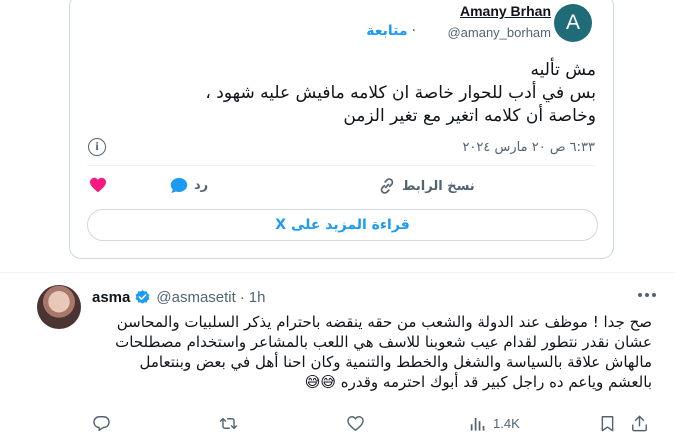 The width and height of the screenshot is (675, 444). Describe the element at coordinates (506, 423) in the screenshot. I see `views-count: 1.4K` at that location.